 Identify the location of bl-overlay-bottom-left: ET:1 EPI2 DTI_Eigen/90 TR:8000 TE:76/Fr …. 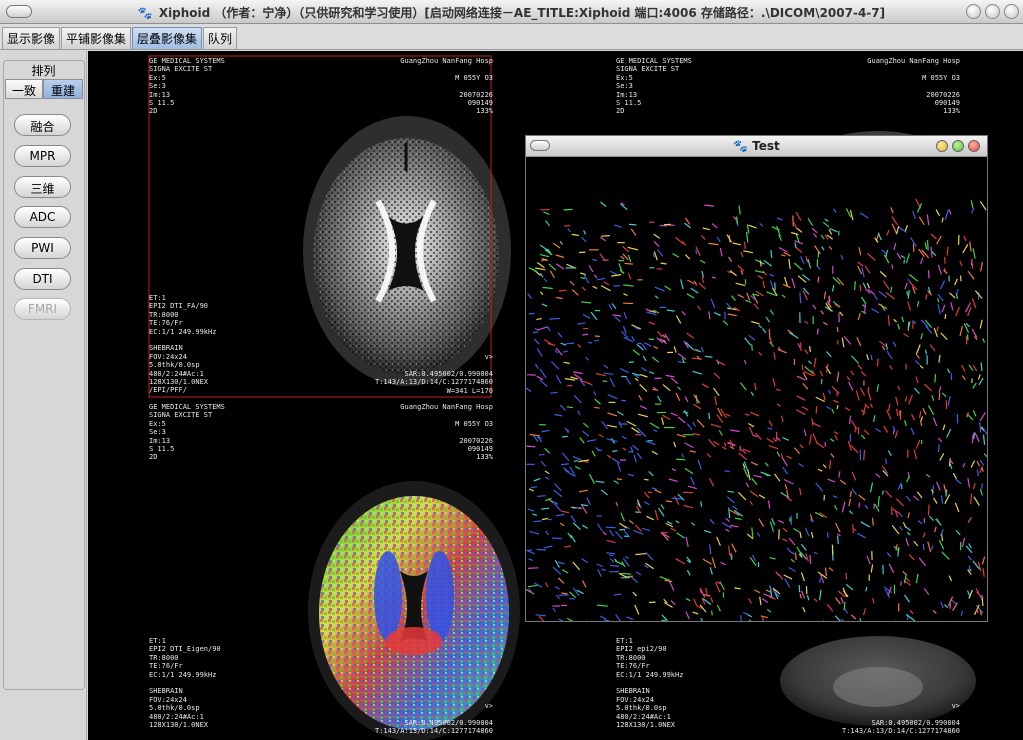
(185, 683).